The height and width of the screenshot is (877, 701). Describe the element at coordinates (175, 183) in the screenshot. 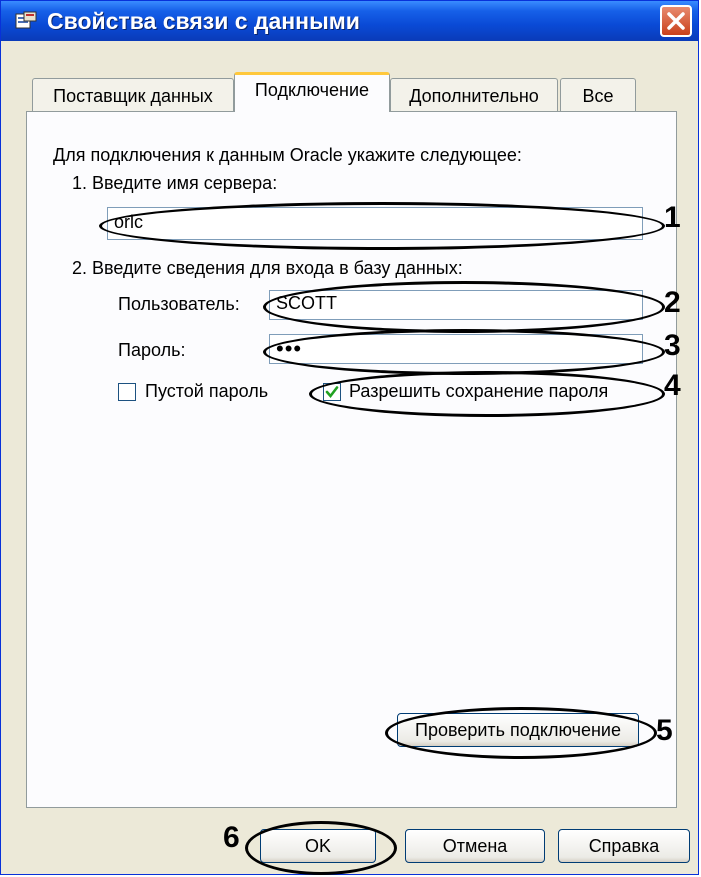

I see `step1-label: 1. Введите имя сервера:` at that location.